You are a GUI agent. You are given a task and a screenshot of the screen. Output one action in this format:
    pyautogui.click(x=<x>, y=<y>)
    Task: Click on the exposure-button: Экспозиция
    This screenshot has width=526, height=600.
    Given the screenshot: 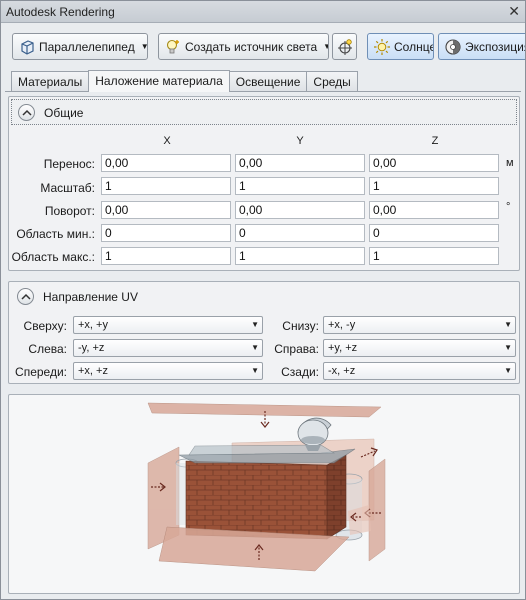 What is the action you would take?
    pyautogui.click(x=481, y=46)
    